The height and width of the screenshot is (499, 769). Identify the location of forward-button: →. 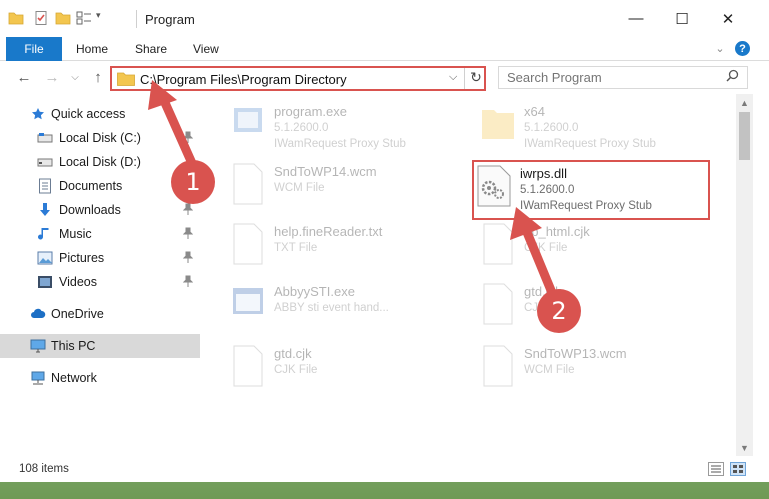
(52, 77).